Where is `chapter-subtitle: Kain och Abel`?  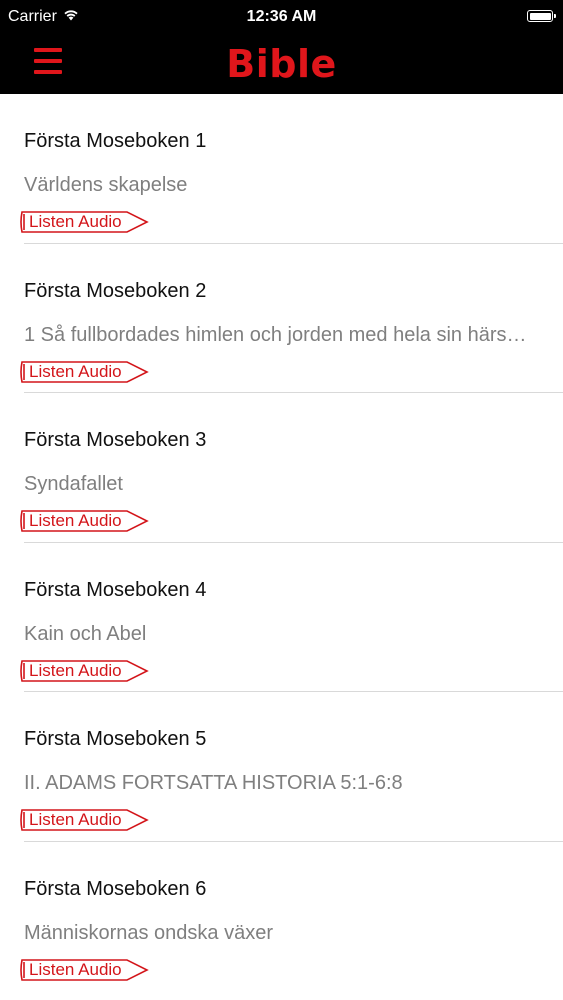 chapter-subtitle: Kain och Abel is located at coordinates (85, 633).